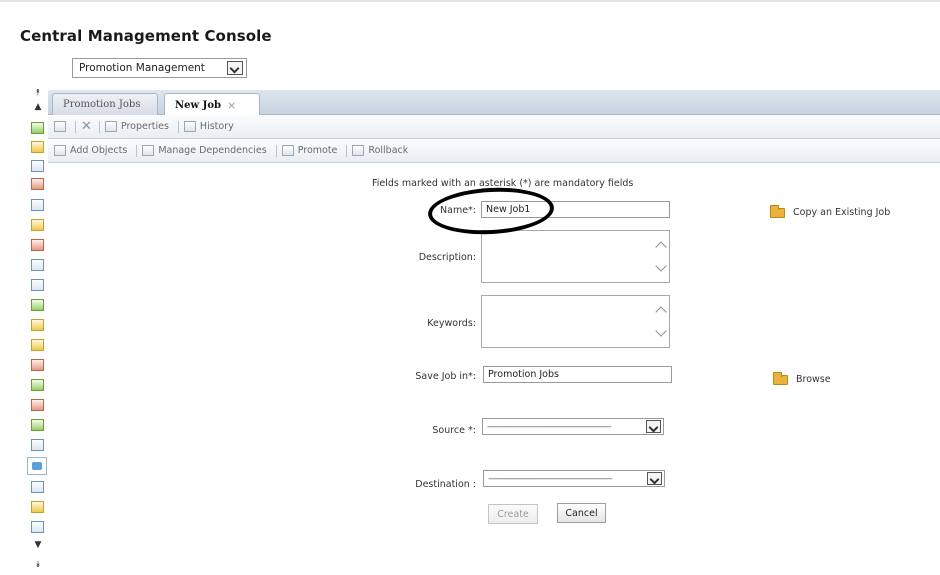 The width and height of the screenshot is (940, 575). I want to click on keywords-textarea, so click(575, 321).